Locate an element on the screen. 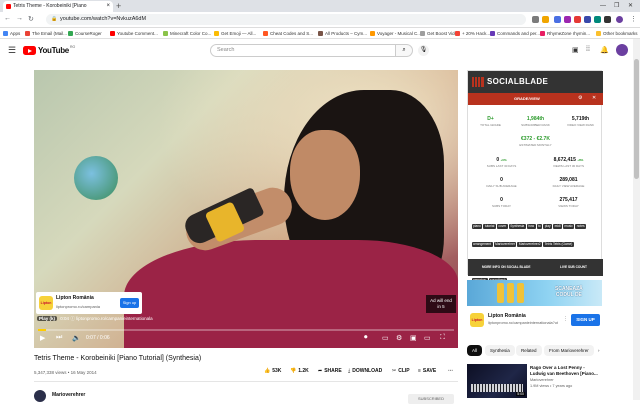  save-button: ≡ SAVE is located at coordinates (427, 371).